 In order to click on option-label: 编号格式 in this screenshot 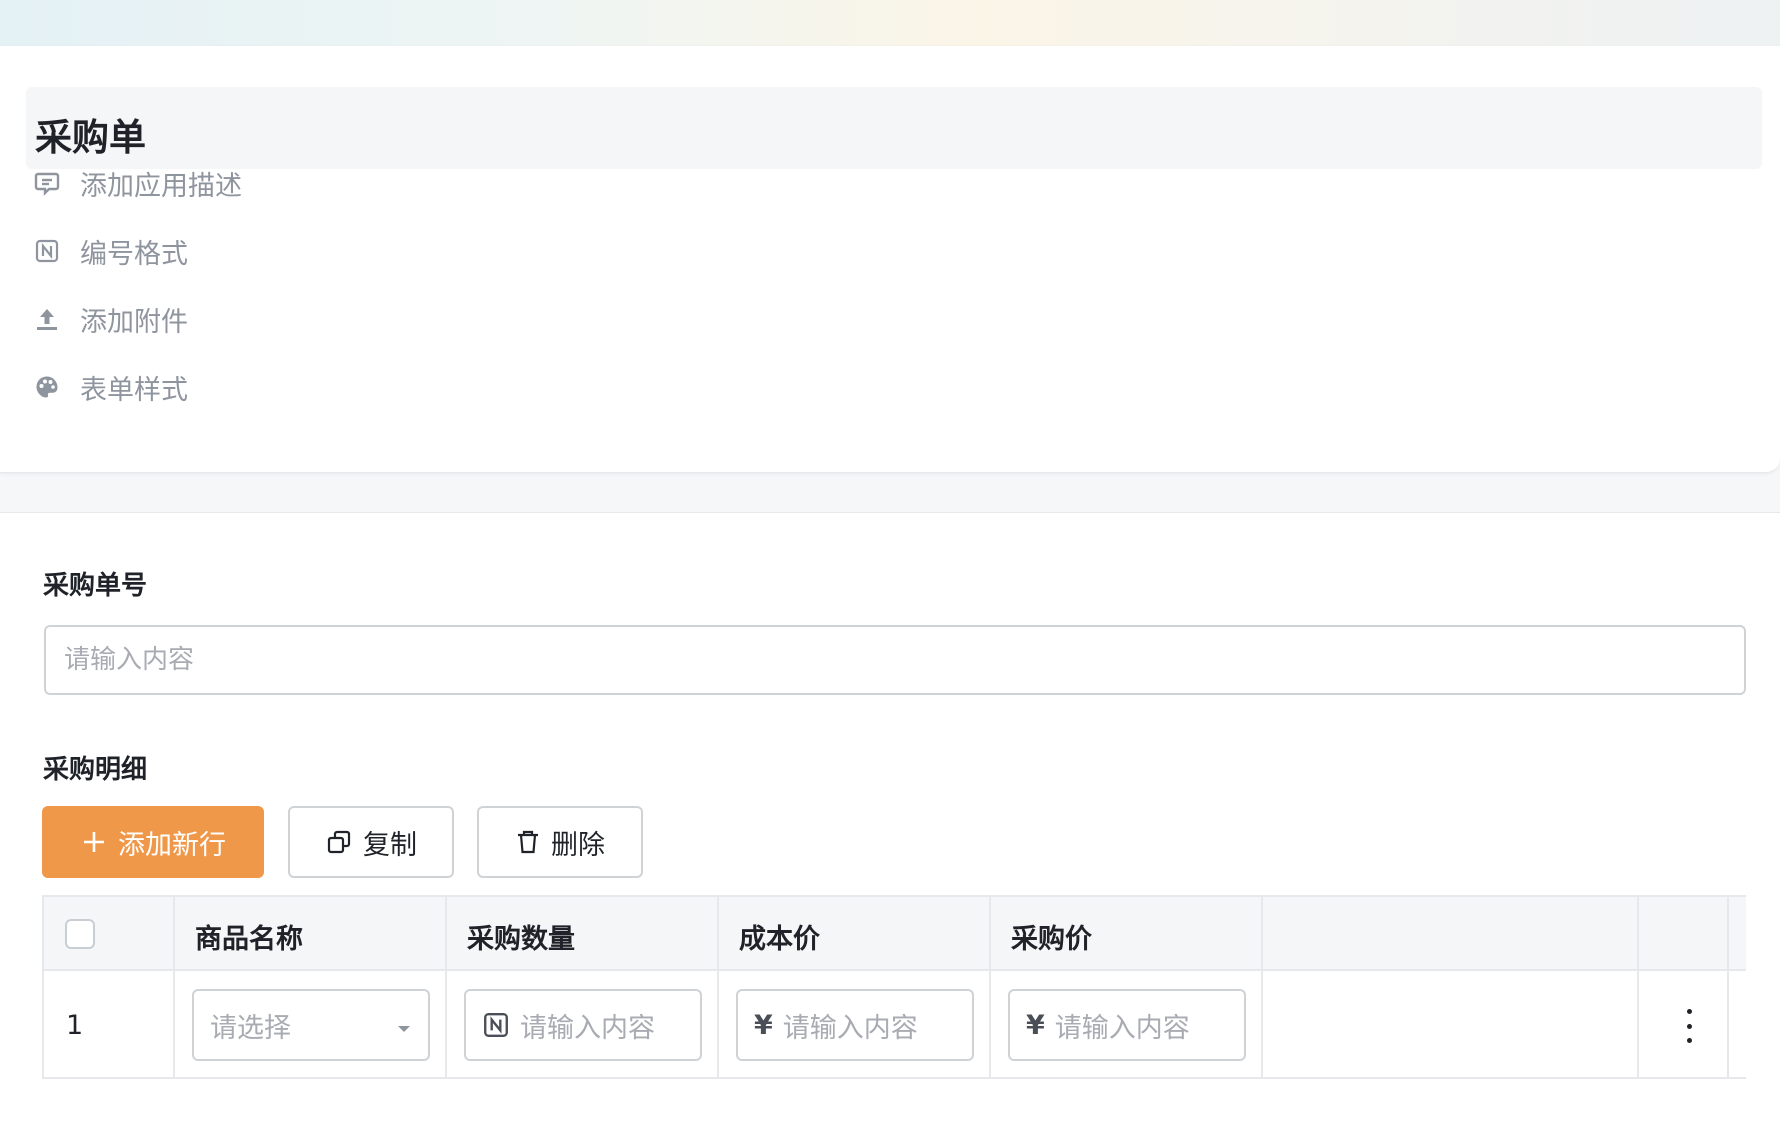, I will do `click(134, 254)`.